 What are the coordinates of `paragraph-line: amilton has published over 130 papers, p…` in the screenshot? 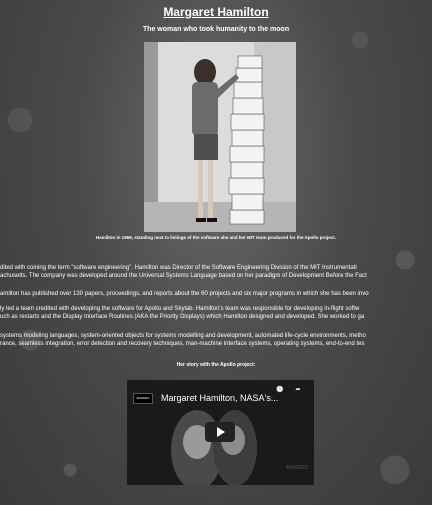 It's located at (184, 294).